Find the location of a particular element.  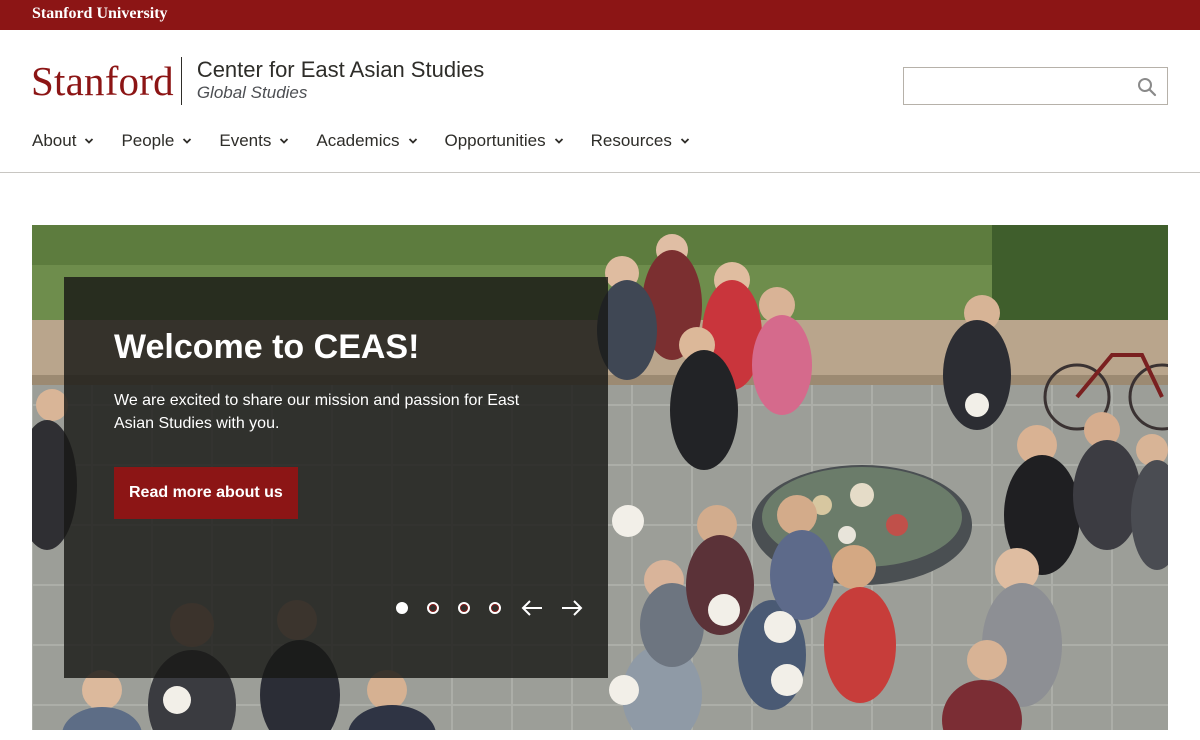

nav-resources: Resources is located at coordinates (640, 141).